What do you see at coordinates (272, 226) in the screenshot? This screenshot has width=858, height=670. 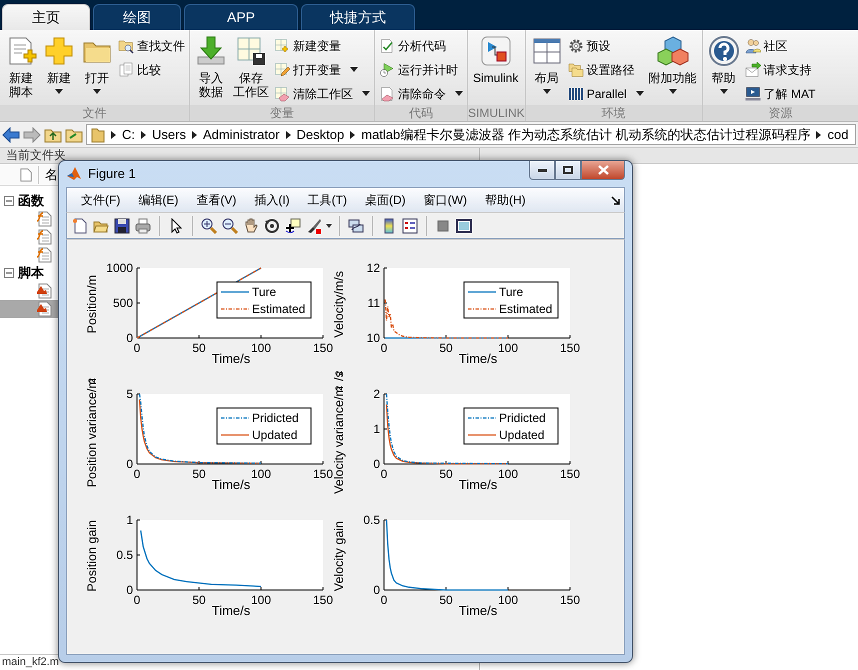 I see `rotate-button` at bounding box center [272, 226].